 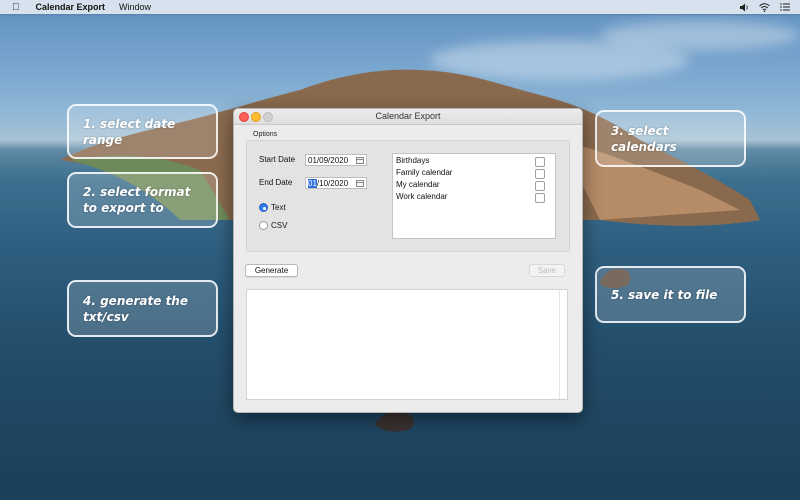 I want to click on start-date-label: Start Date, so click(x=277, y=159).